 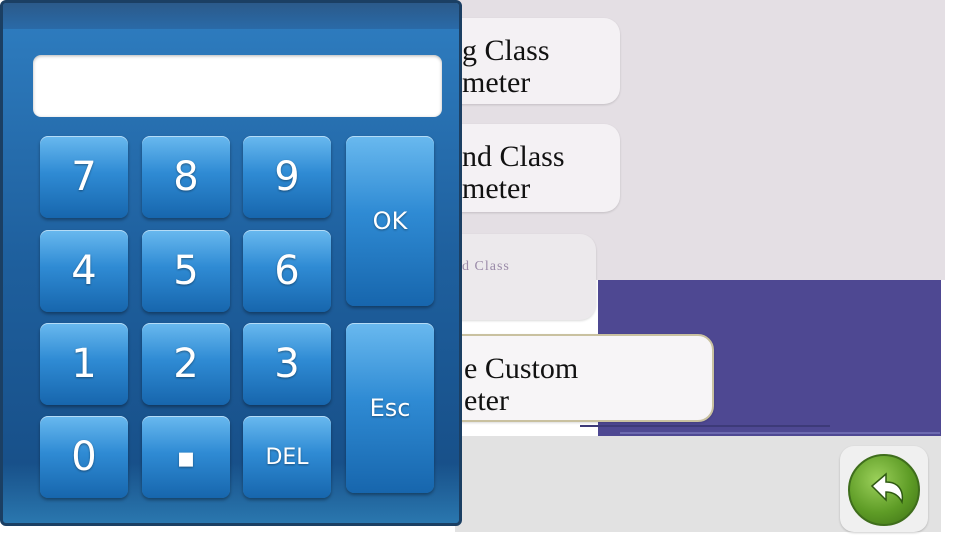 What do you see at coordinates (486, 400) in the screenshot?
I see `parameter-button-label: eter` at bounding box center [486, 400].